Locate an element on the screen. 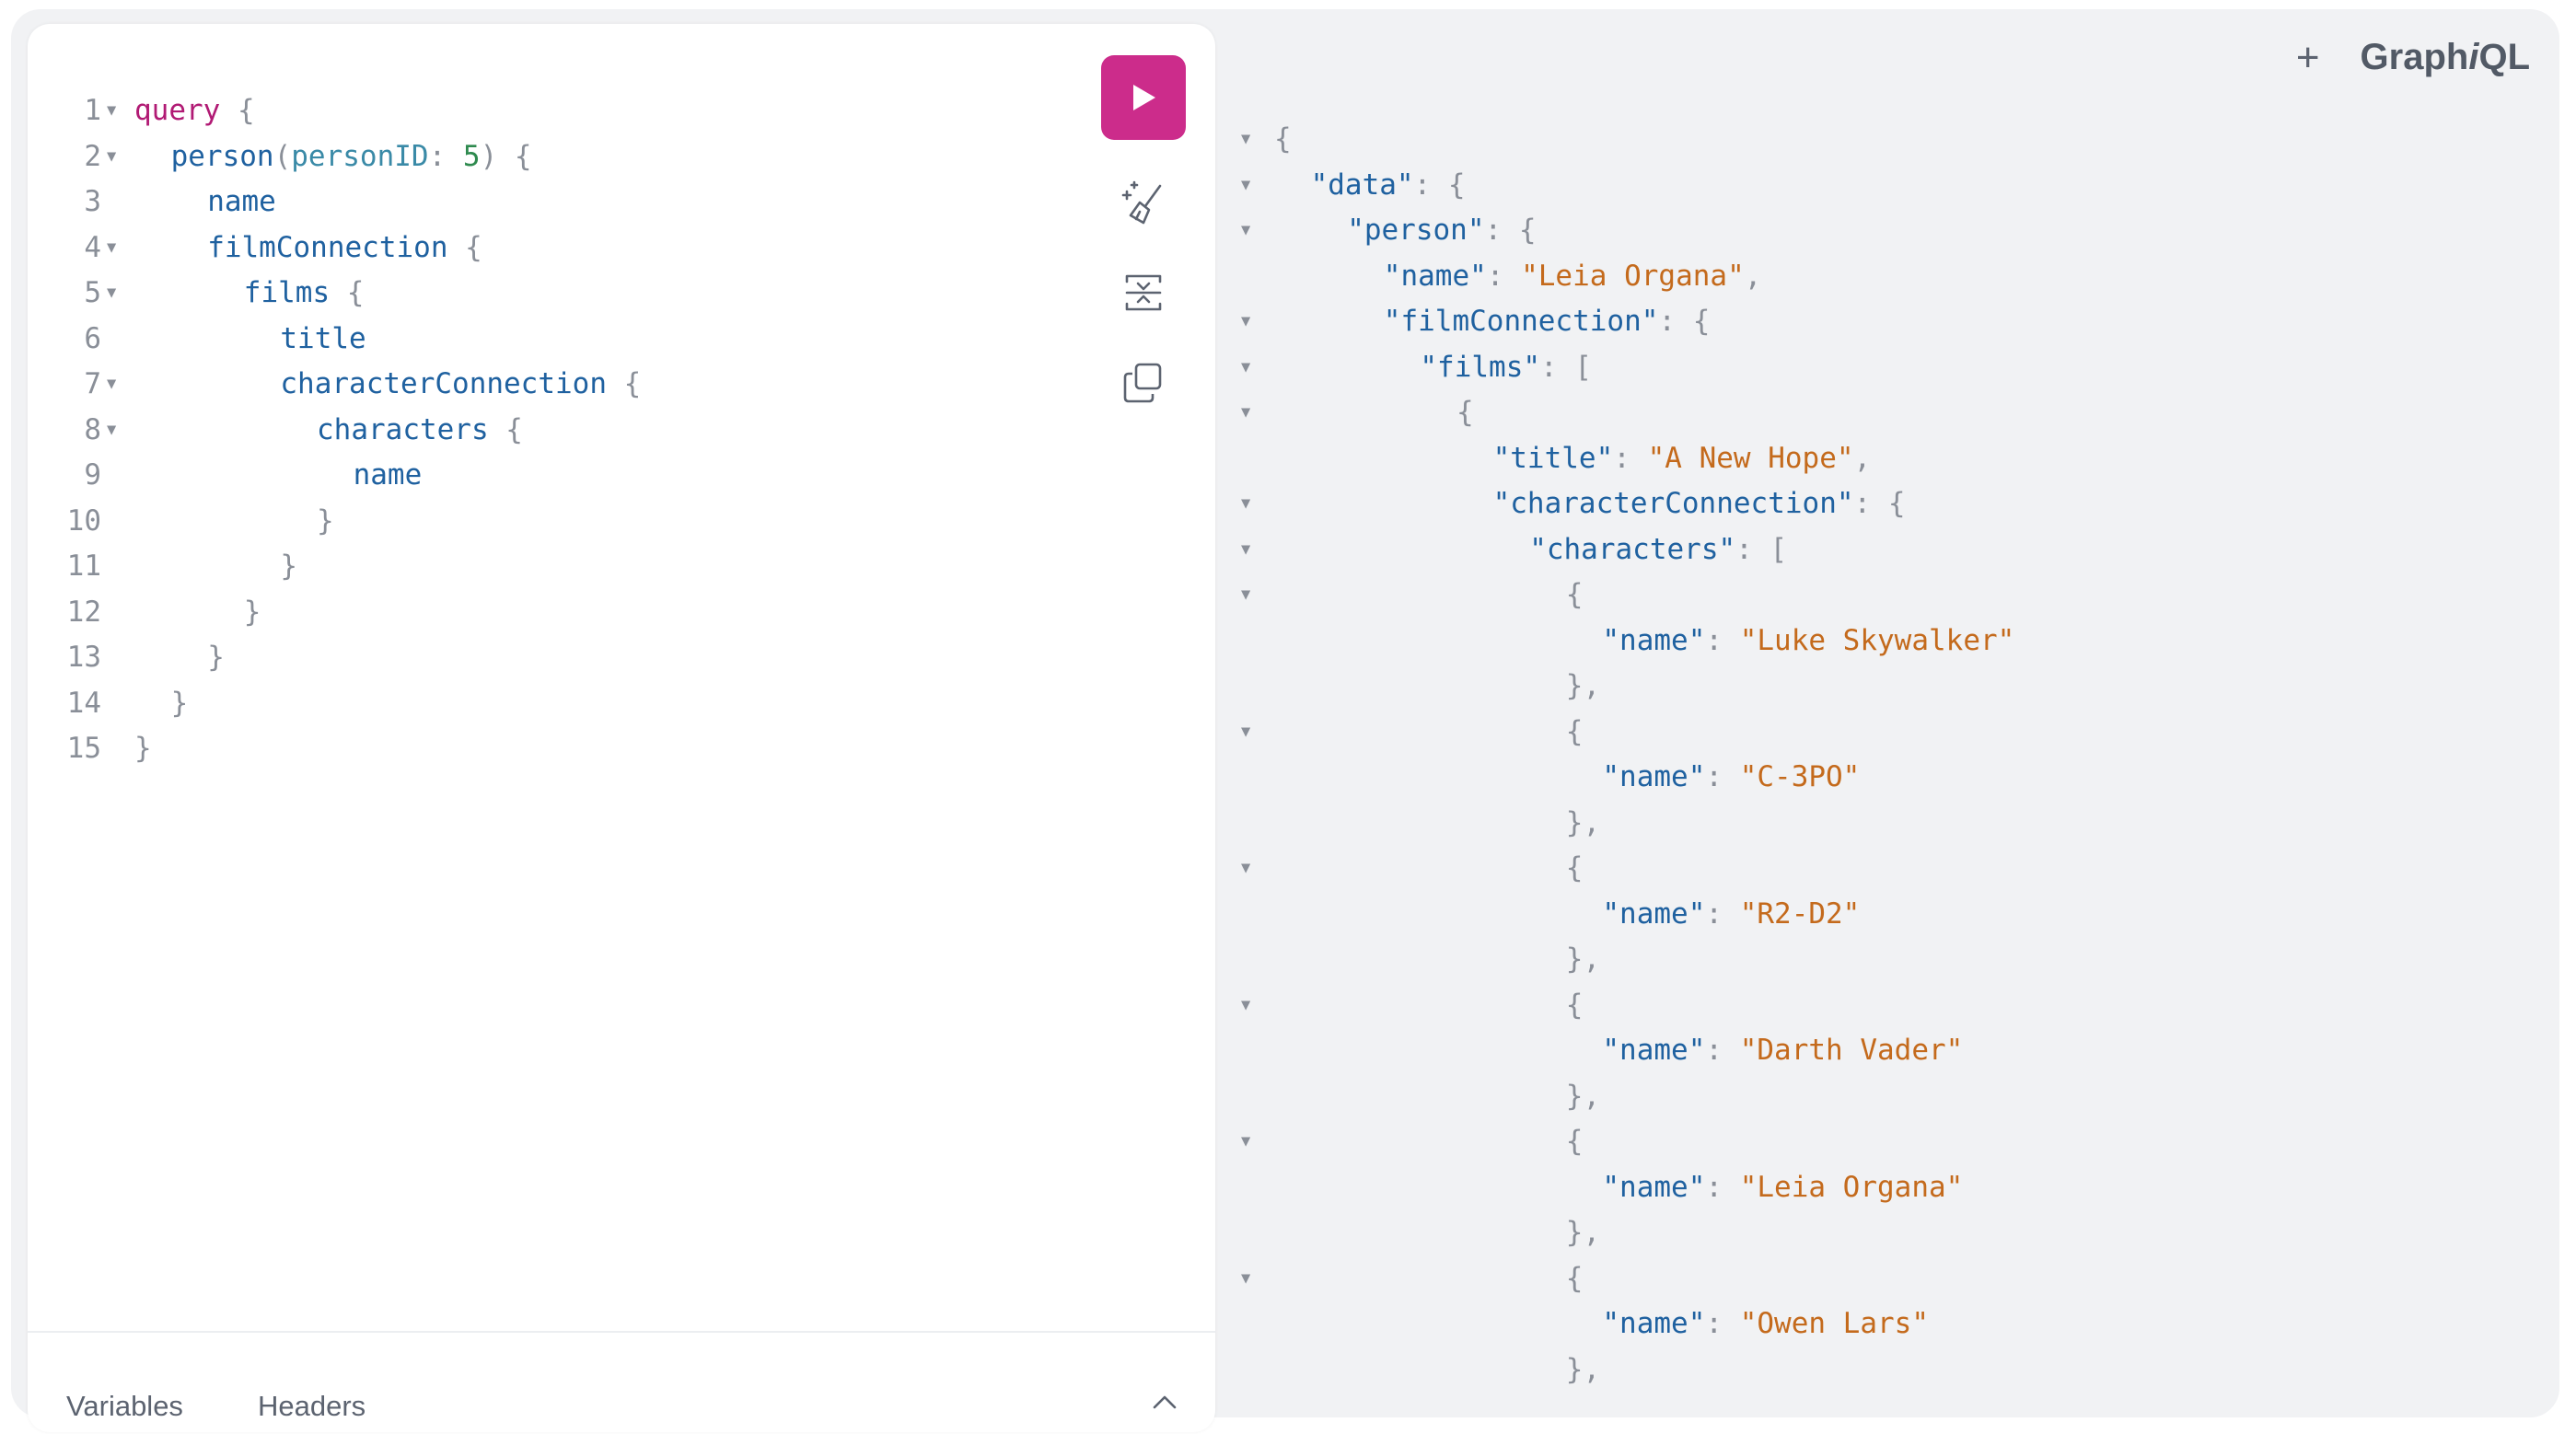 The height and width of the screenshot is (1434, 2576). code-content: title is located at coordinates (323, 340).